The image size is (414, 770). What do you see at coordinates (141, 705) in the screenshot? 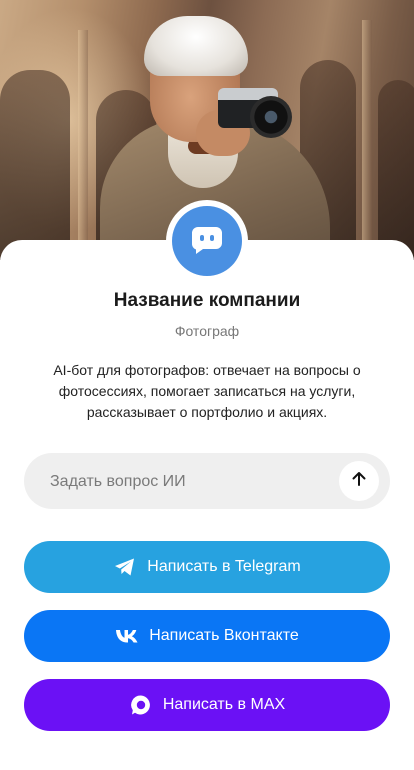
I see `max-icon` at bounding box center [141, 705].